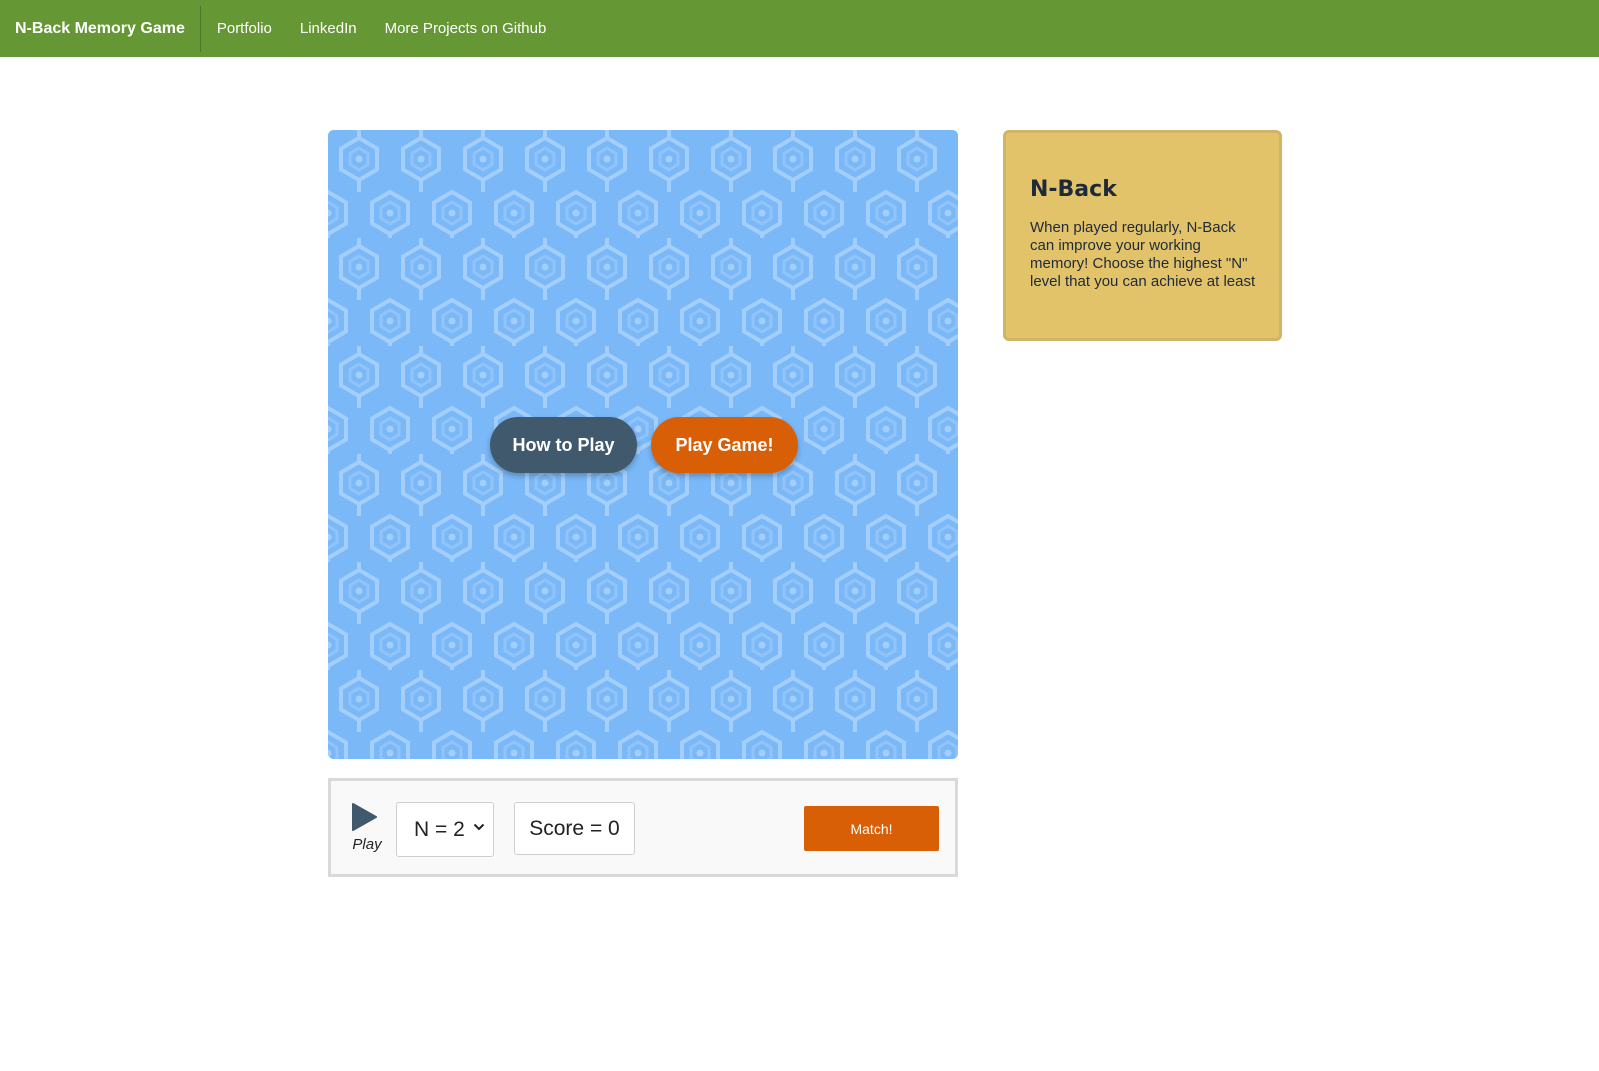 The image size is (1599, 1071). I want to click on navbar-brand: N-Back Memory Game, so click(100, 28).